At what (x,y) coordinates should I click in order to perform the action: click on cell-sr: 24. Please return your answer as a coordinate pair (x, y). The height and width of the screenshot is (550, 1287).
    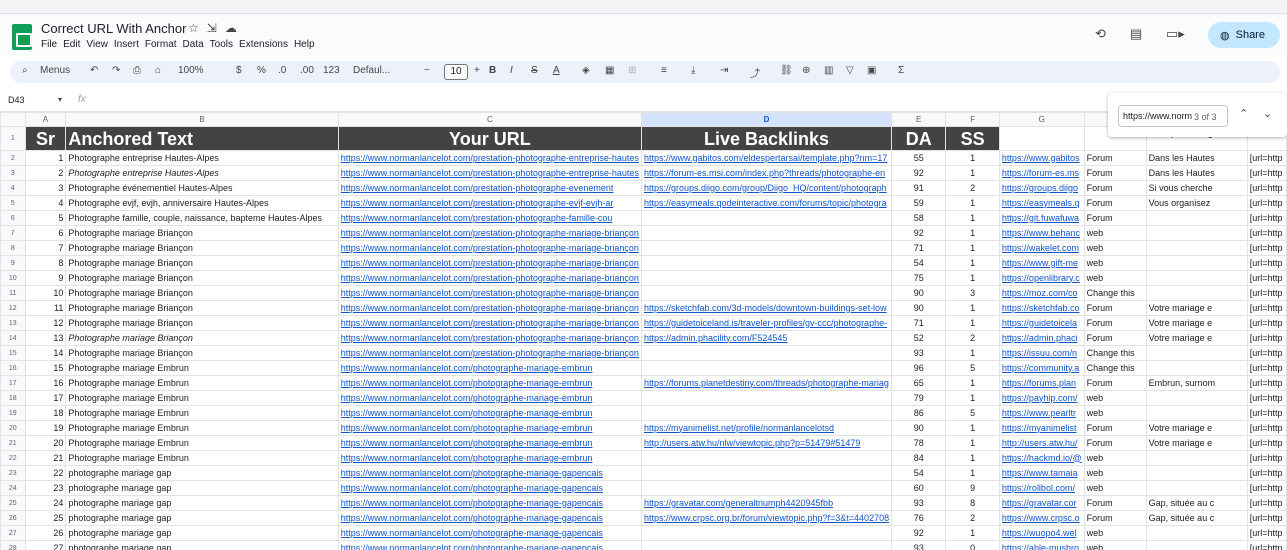
    Looking at the image, I should click on (45, 503).